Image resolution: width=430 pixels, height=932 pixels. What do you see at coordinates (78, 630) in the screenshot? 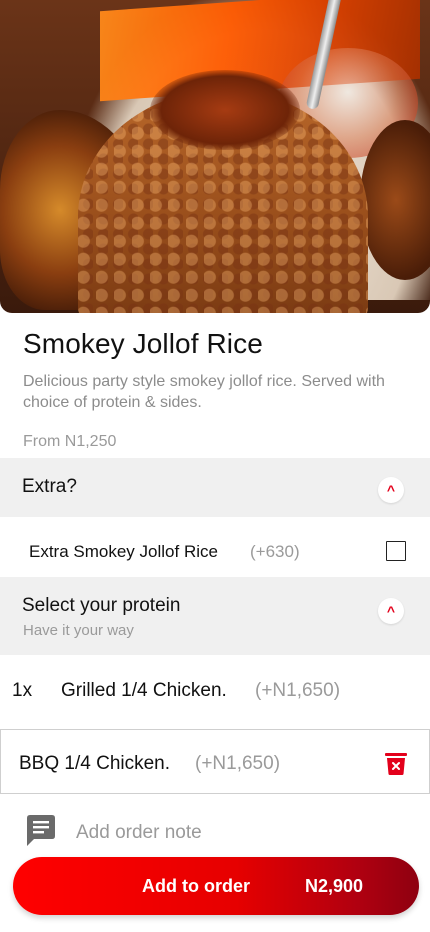
I see `protein-section-subtitle: Have it your way` at bounding box center [78, 630].